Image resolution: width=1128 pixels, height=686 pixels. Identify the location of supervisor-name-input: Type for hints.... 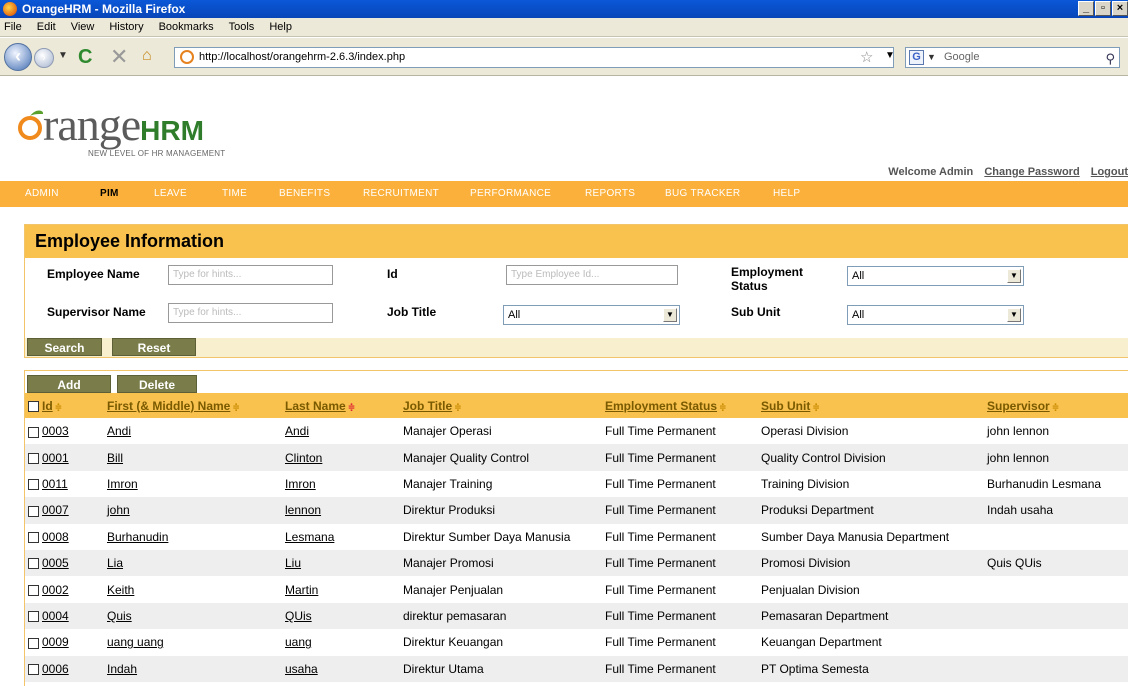
(250, 313).